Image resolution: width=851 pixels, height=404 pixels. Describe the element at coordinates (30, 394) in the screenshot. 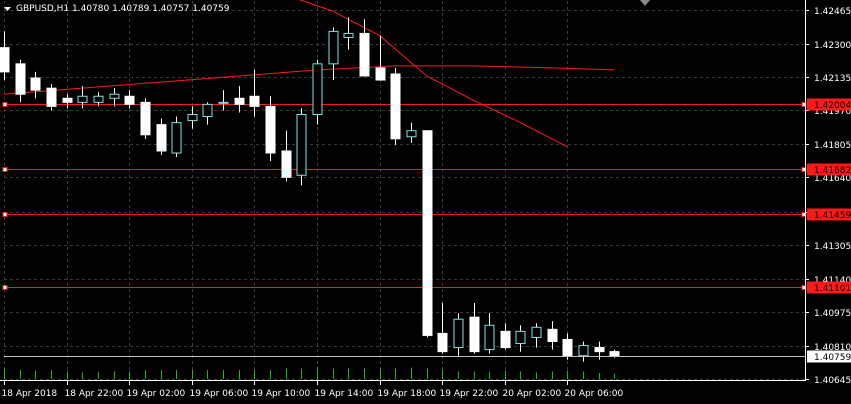

I see `x-tick-label: 18 Apr 2018` at that location.